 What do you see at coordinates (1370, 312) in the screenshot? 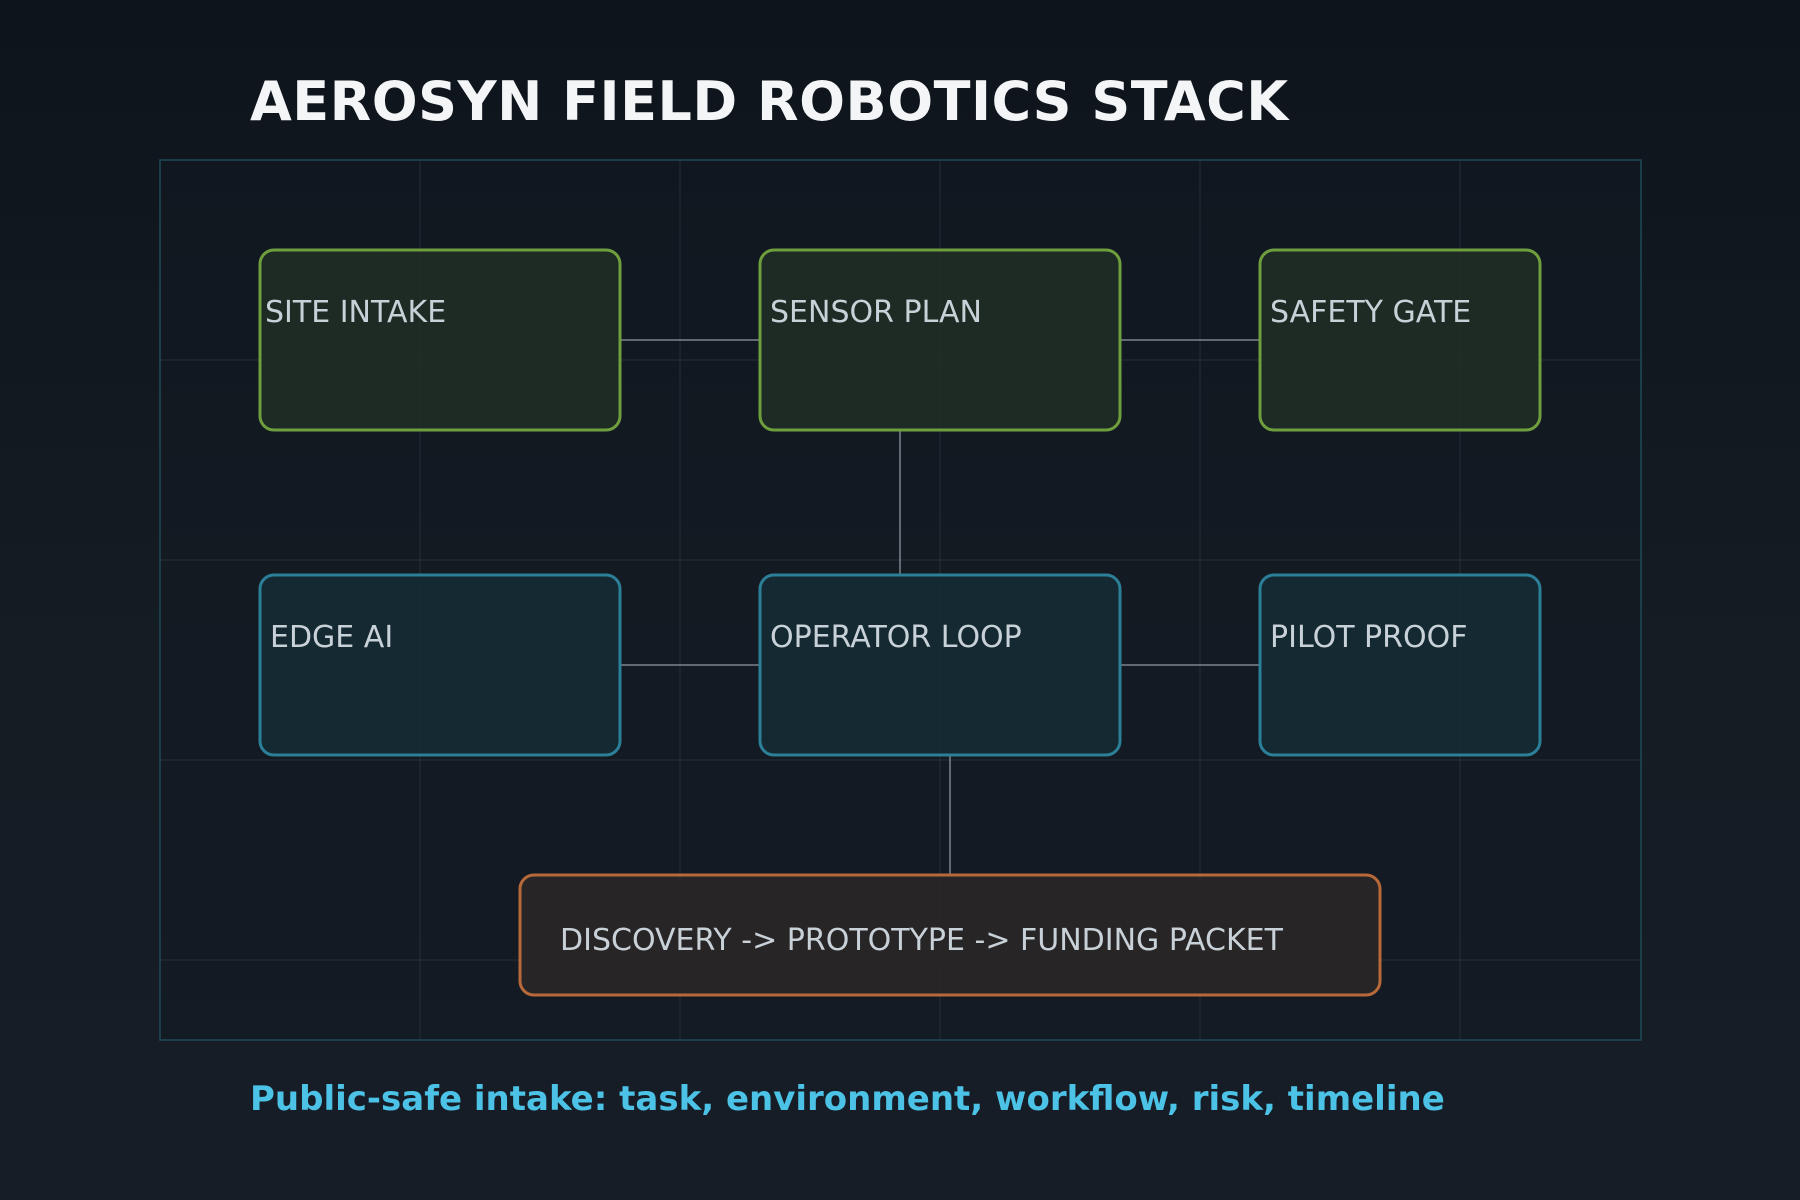
I see `node-safety-gate-label: SAFETY GATE` at bounding box center [1370, 312].